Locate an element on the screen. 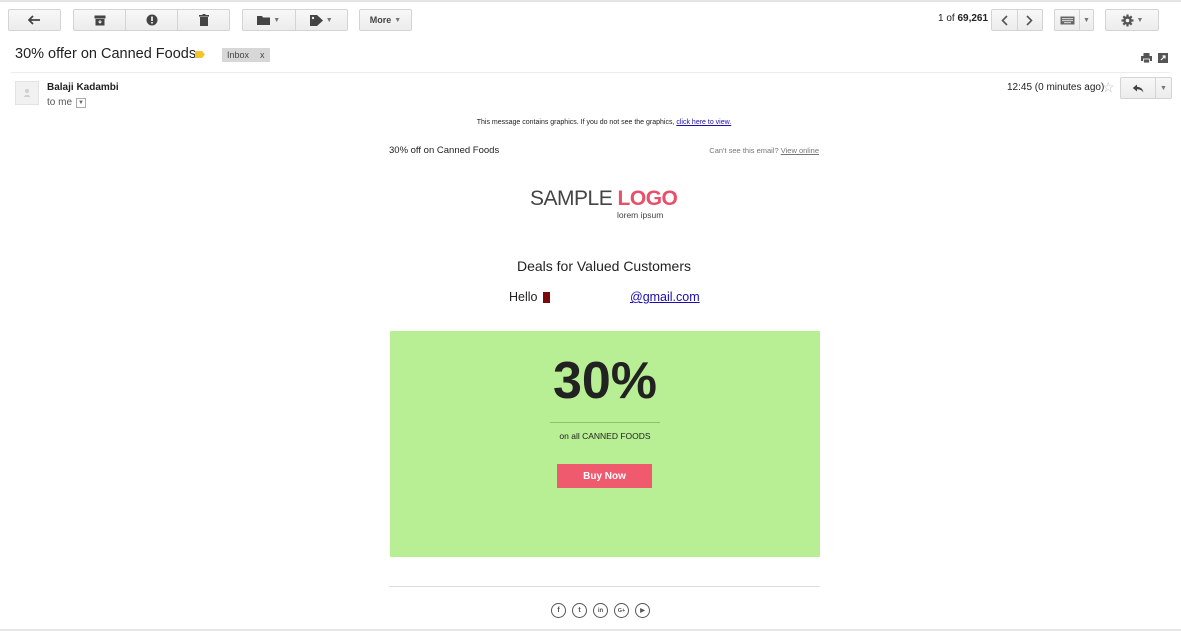 The height and width of the screenshot is (631, 1181). chevron-right-icon is located at coordinates (1029, 20).